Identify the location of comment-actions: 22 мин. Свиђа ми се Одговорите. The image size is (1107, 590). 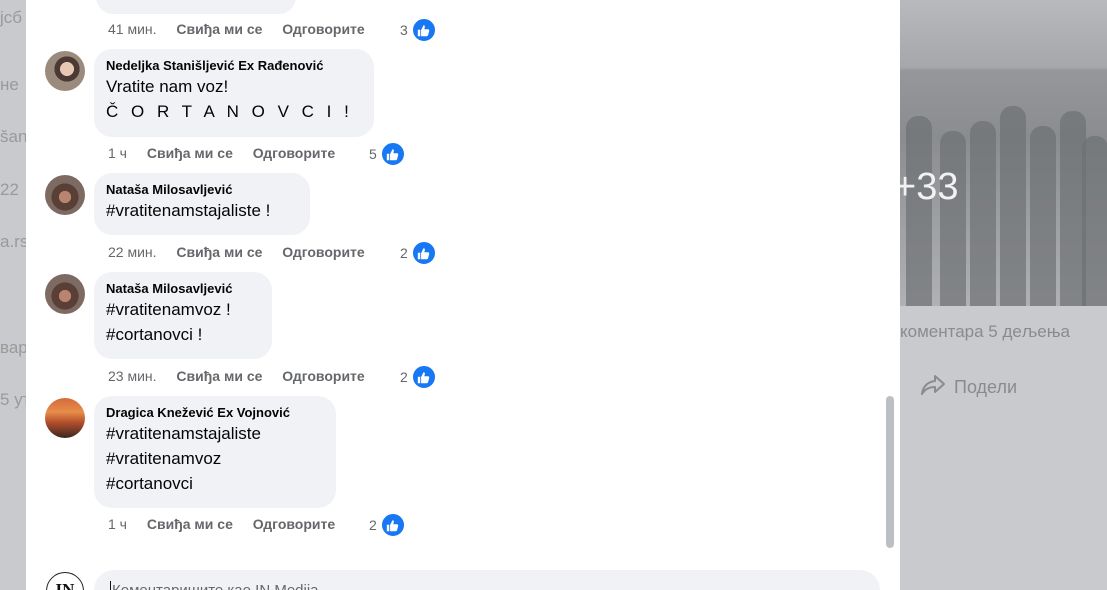
(244, 252).